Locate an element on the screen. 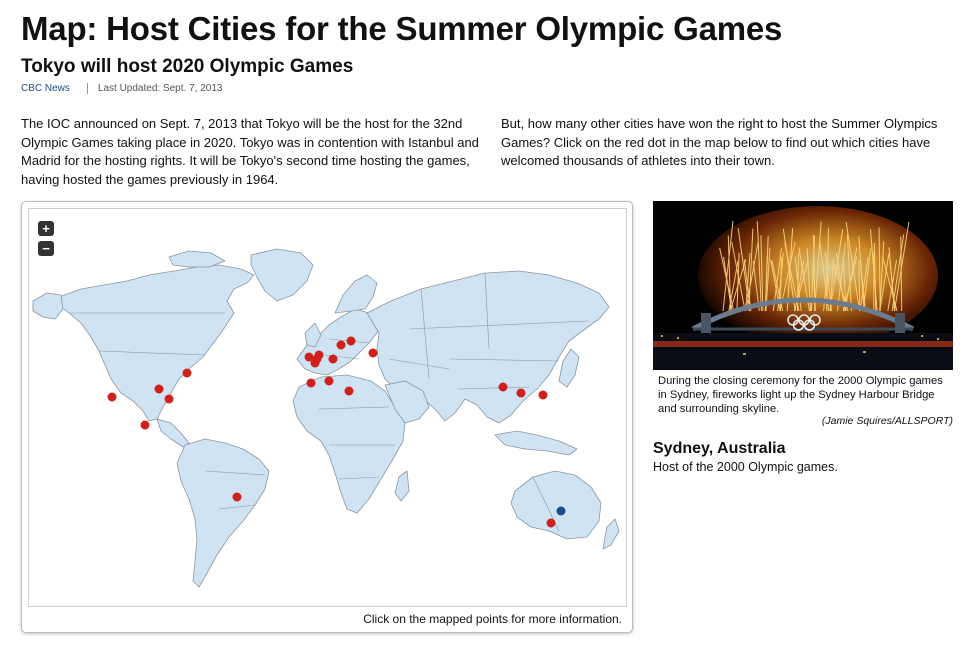 This screenshot has height=649, width=979. sydney-harbour-fireworks-photo-icon is located at coordinates (803, 285).